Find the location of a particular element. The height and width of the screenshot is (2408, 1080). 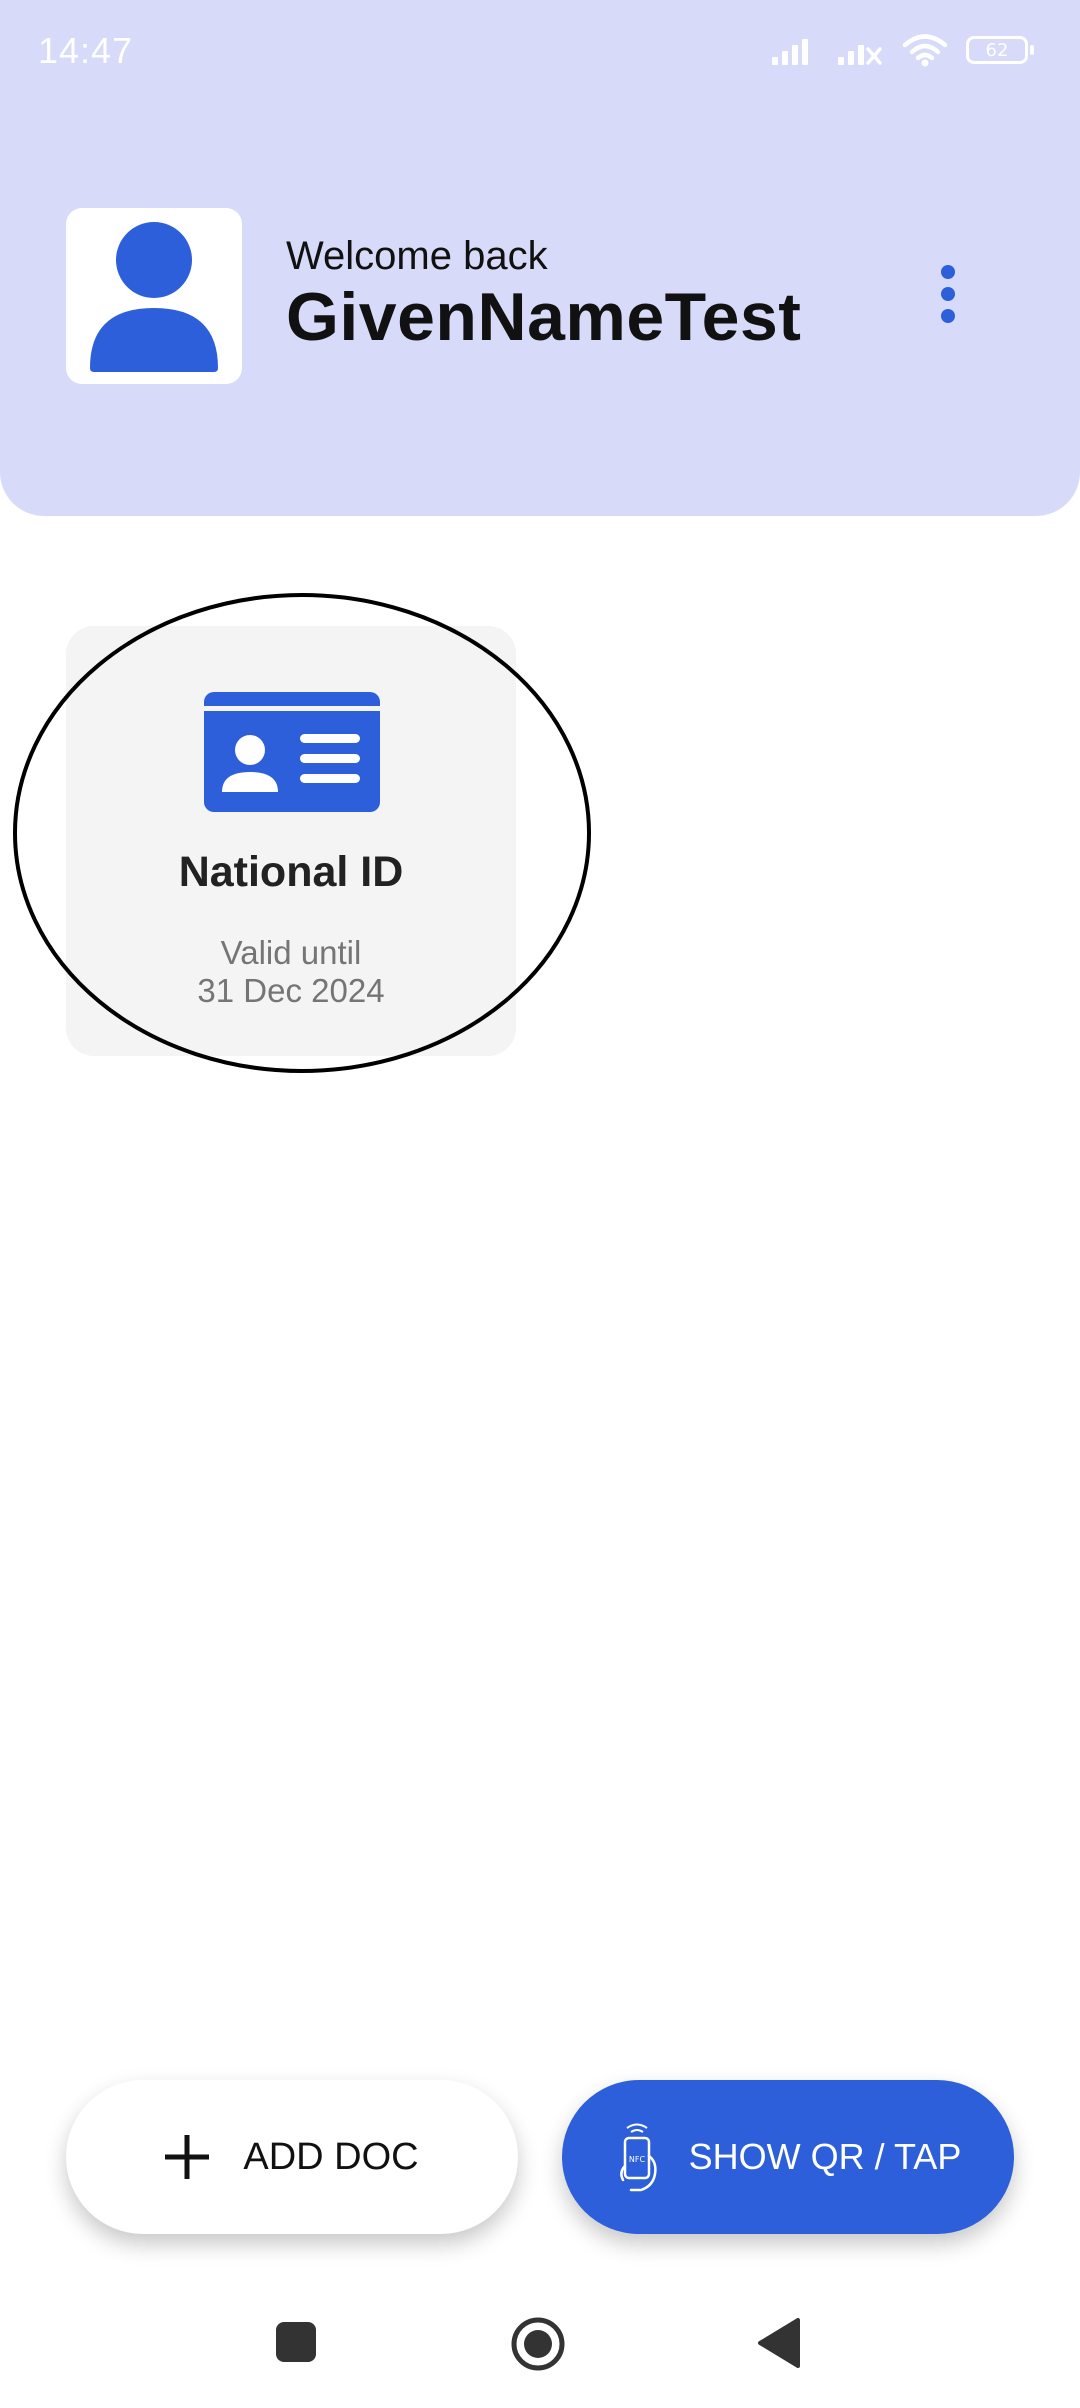

svg-text: NFC is located at coordinates (637, 2159).